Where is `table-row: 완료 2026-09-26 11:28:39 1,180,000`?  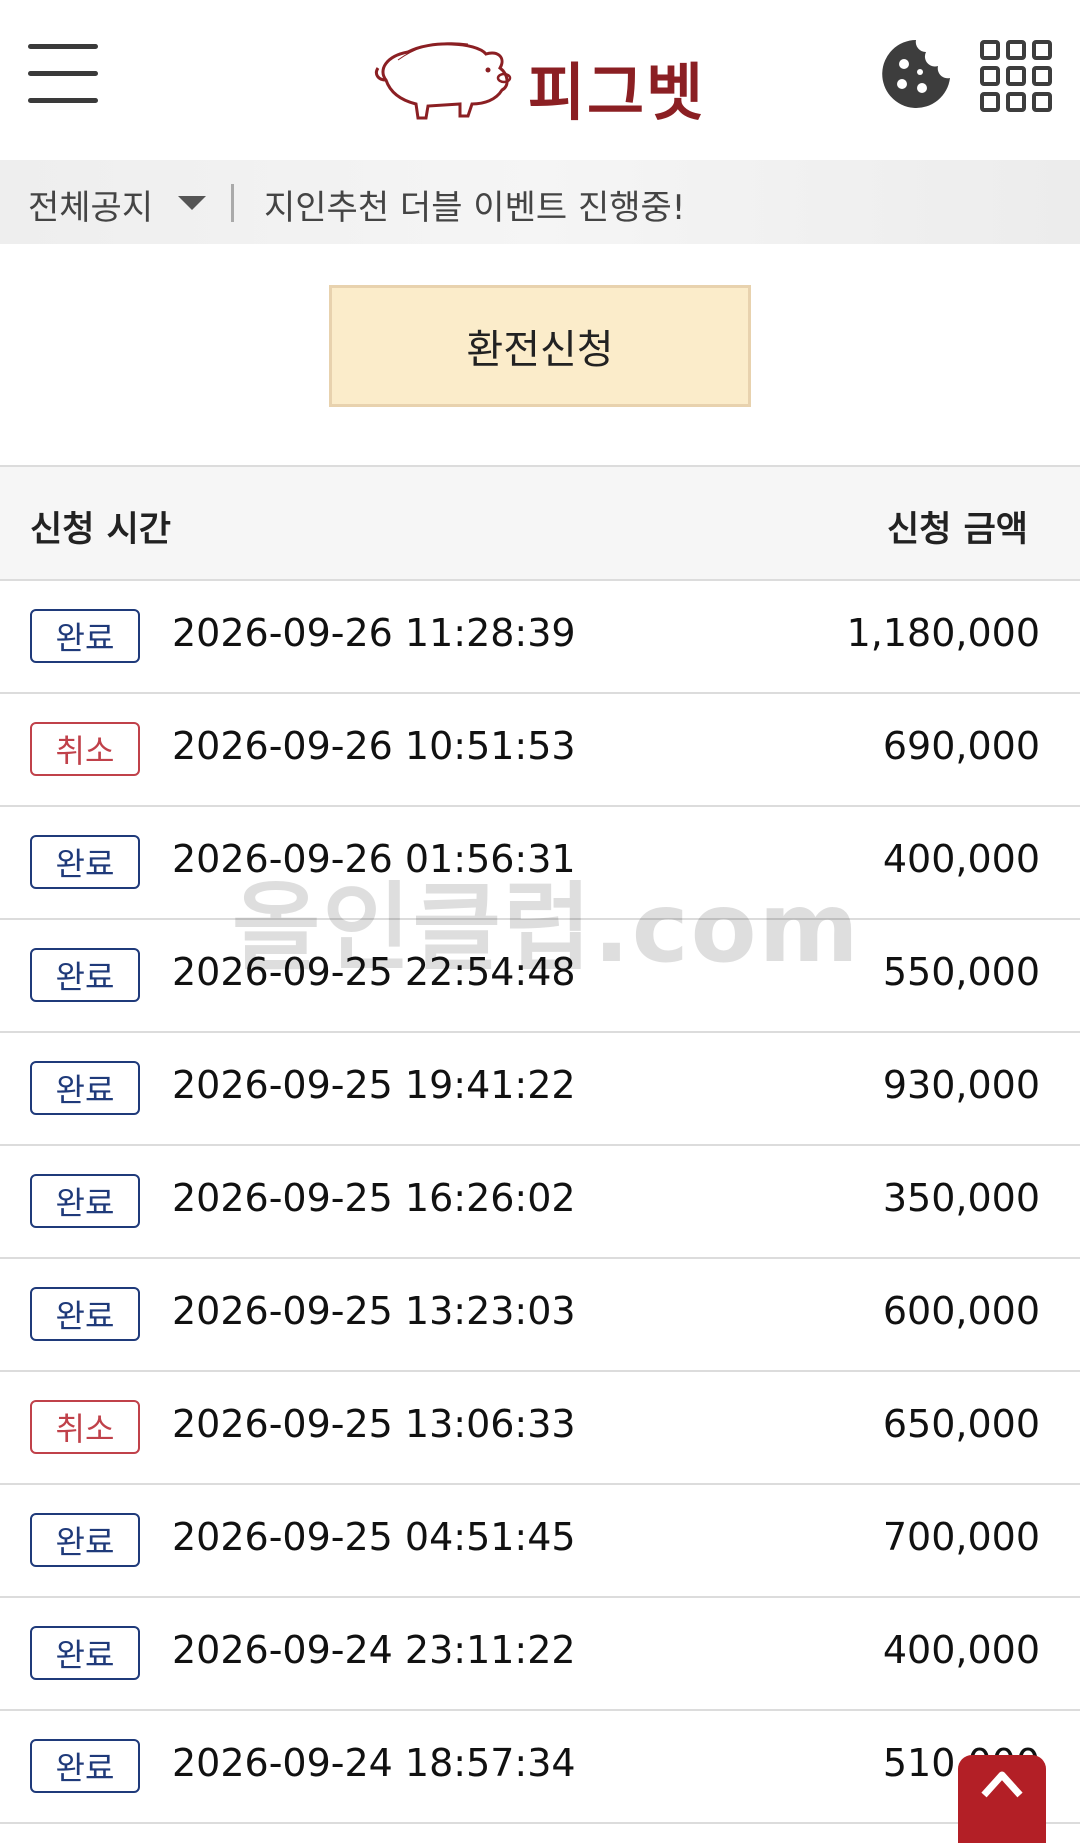
table-row: 완료 2026-09-26 11:28:39 1,180,000 is located at coordinates (540, 637).